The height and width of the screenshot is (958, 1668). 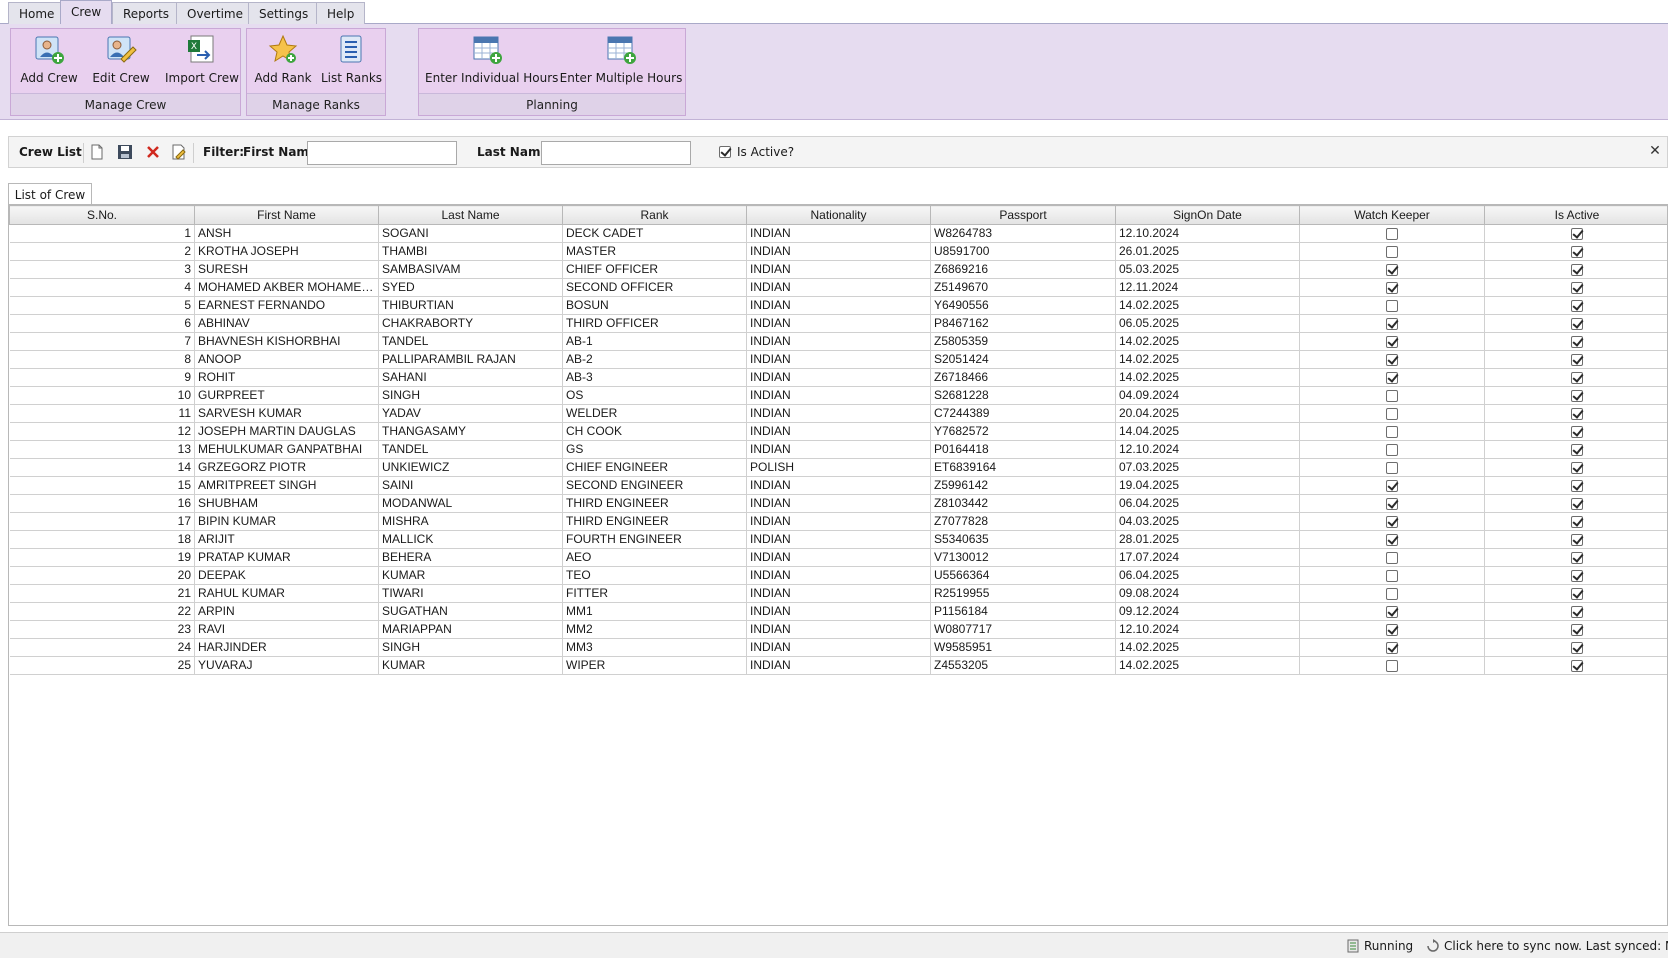 I want to click on delete-icon, so click(x=153, y=152).